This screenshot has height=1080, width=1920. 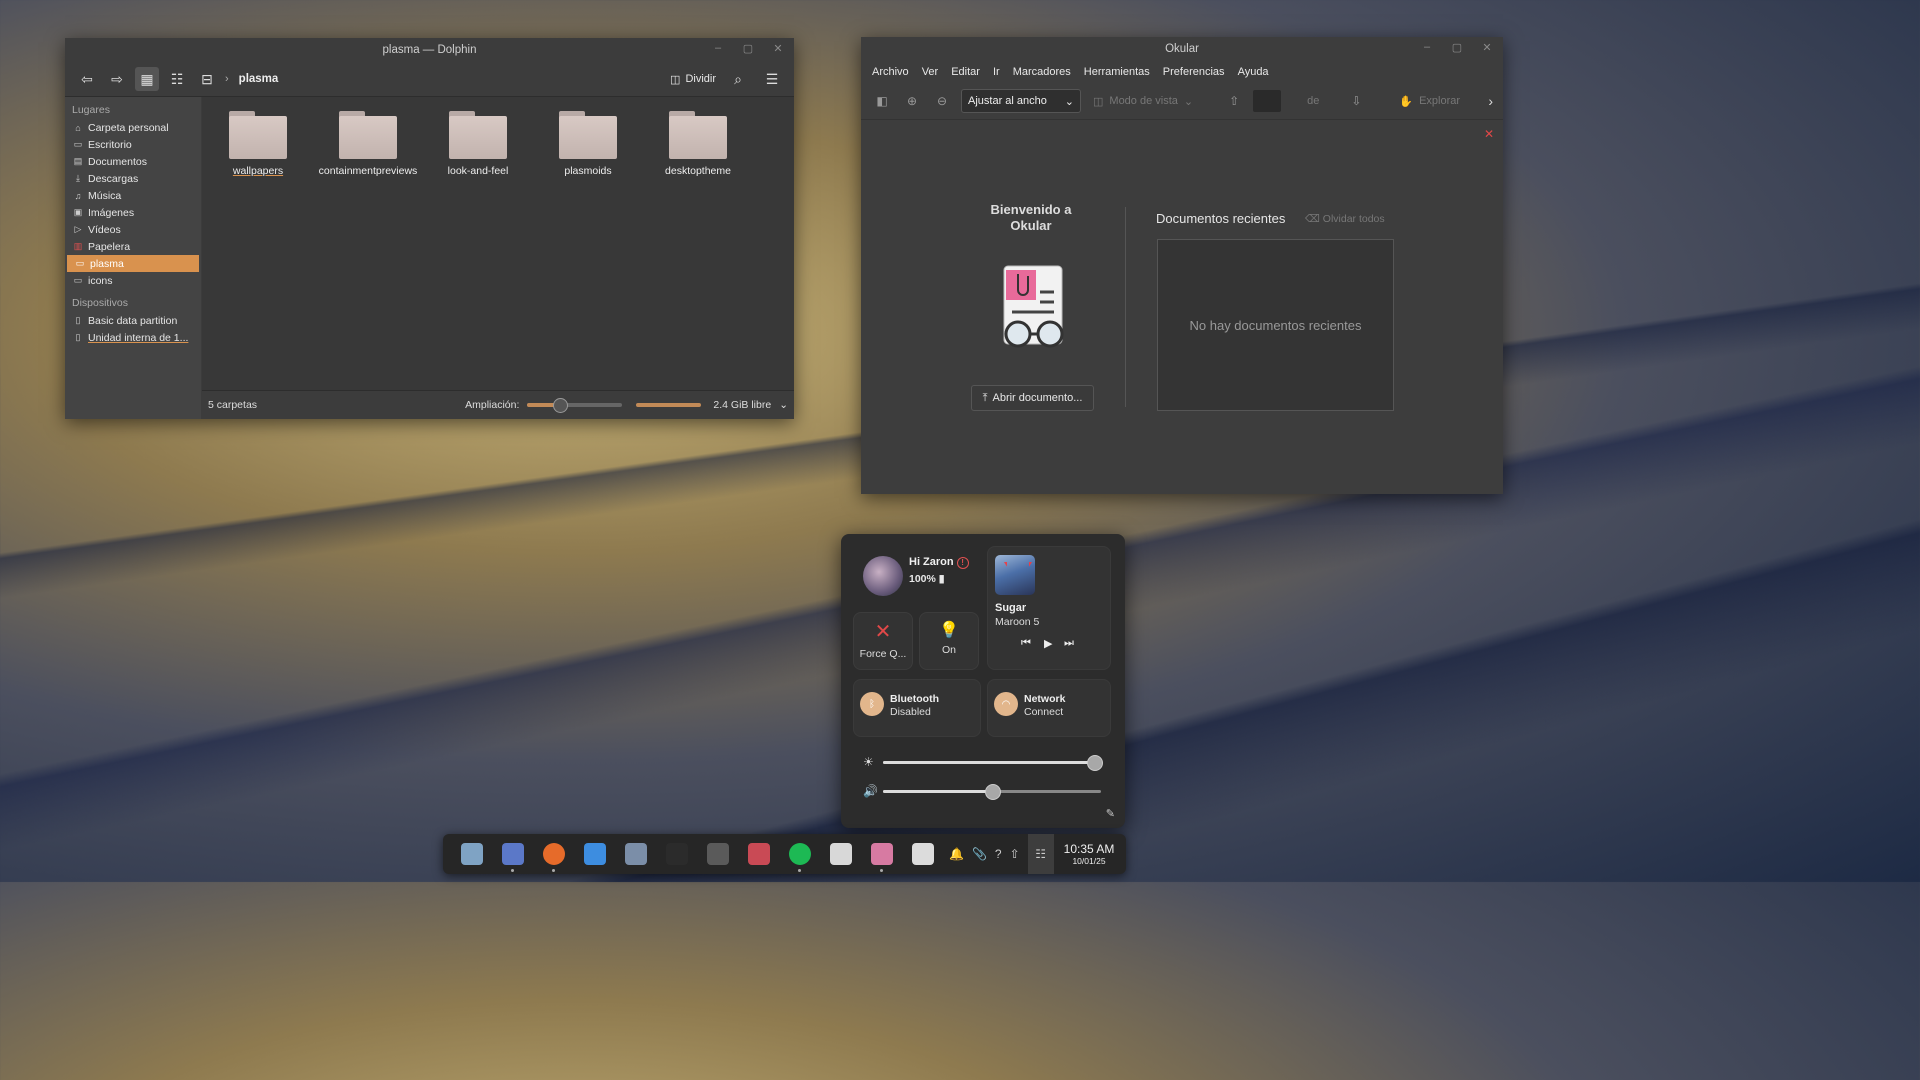 I want to click on folder-item: desktoptheme, so click(x=698, y=144).